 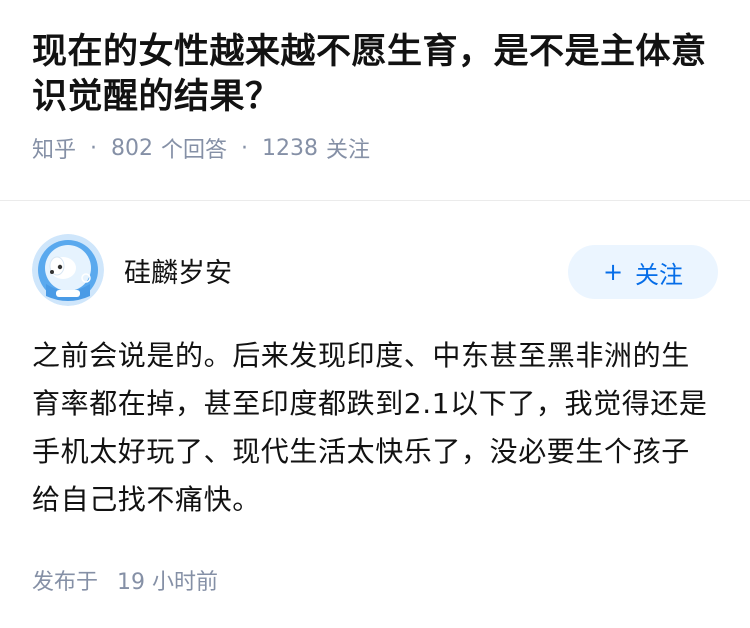 What do you see at coordinates (54, 148) in the screenshot?
I see `source-label: 知乎` at bounding box center [54, 148].